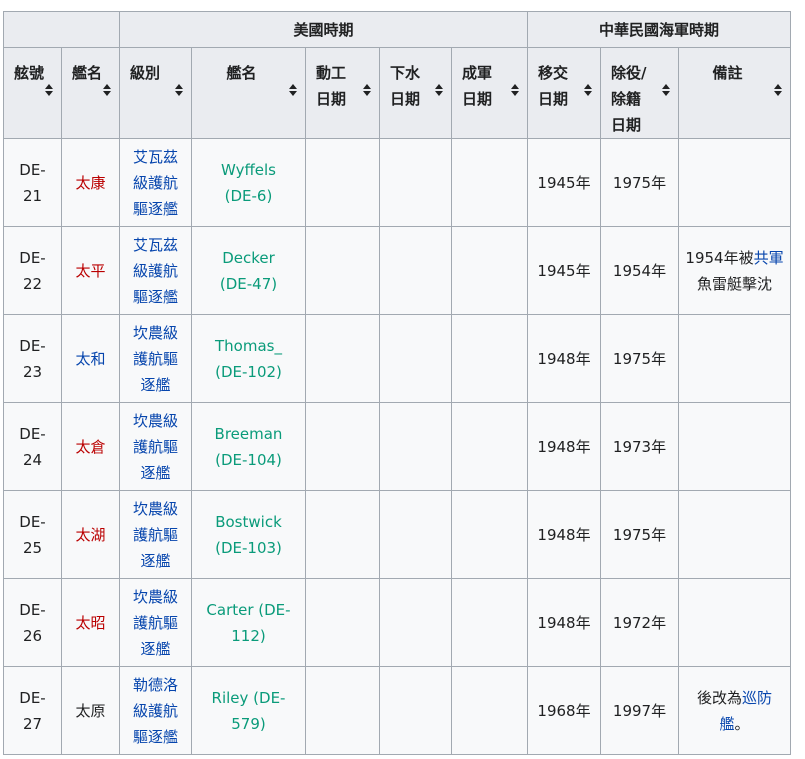 The width and height of the screenshot is (805, 759). I want to click on decommission-date: 1973年, so click(639, 446).